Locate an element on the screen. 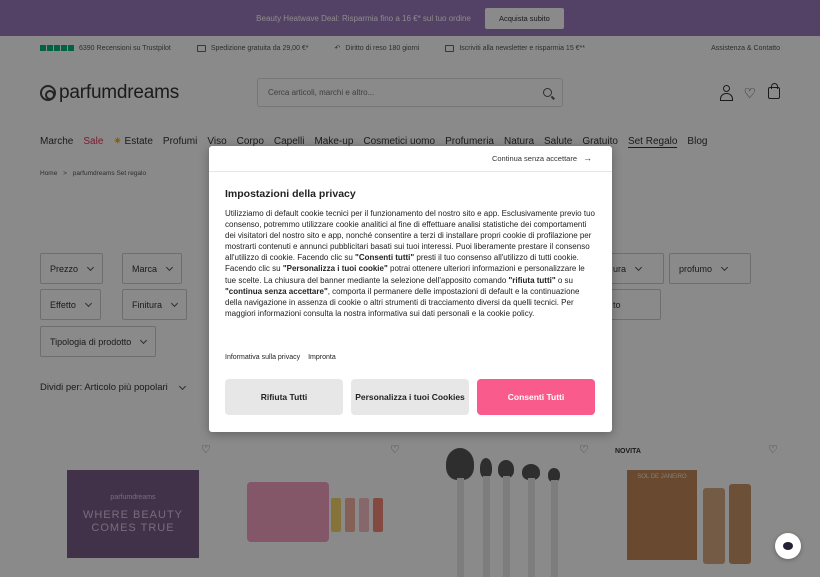 The image size is (820, 577). continue-without-accepting: Continua senza accettare → is located at coordinates (410, 159).